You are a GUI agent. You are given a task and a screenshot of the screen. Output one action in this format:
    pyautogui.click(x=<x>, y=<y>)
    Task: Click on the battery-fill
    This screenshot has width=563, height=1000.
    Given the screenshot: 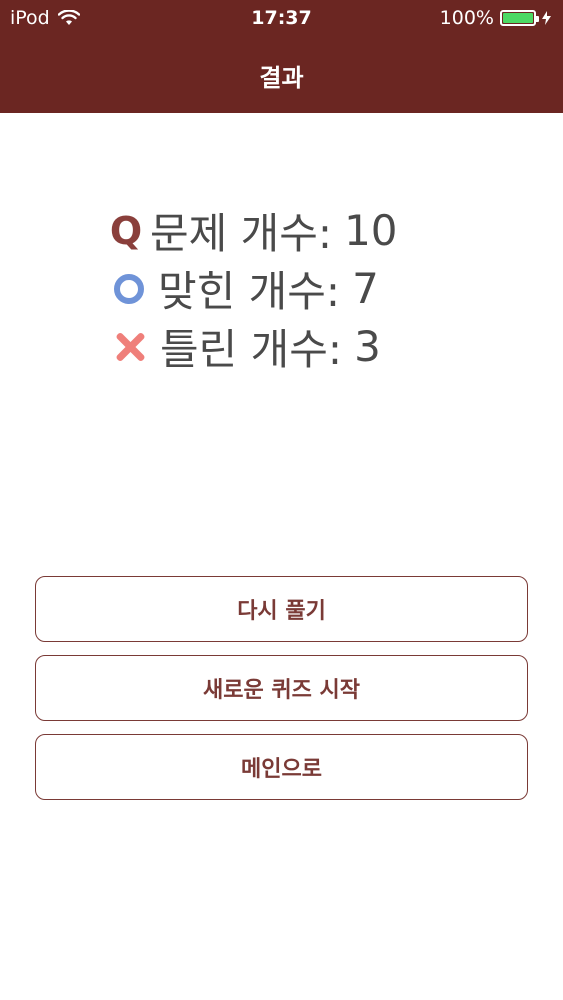 What is the action you would take?
    pyautogui.click(x=518, y=18)
    